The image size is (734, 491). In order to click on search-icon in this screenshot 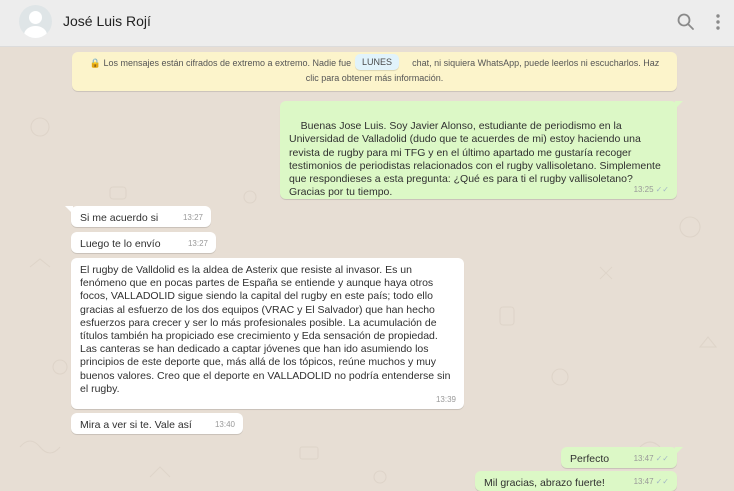, I will do `click(686, 22)`.